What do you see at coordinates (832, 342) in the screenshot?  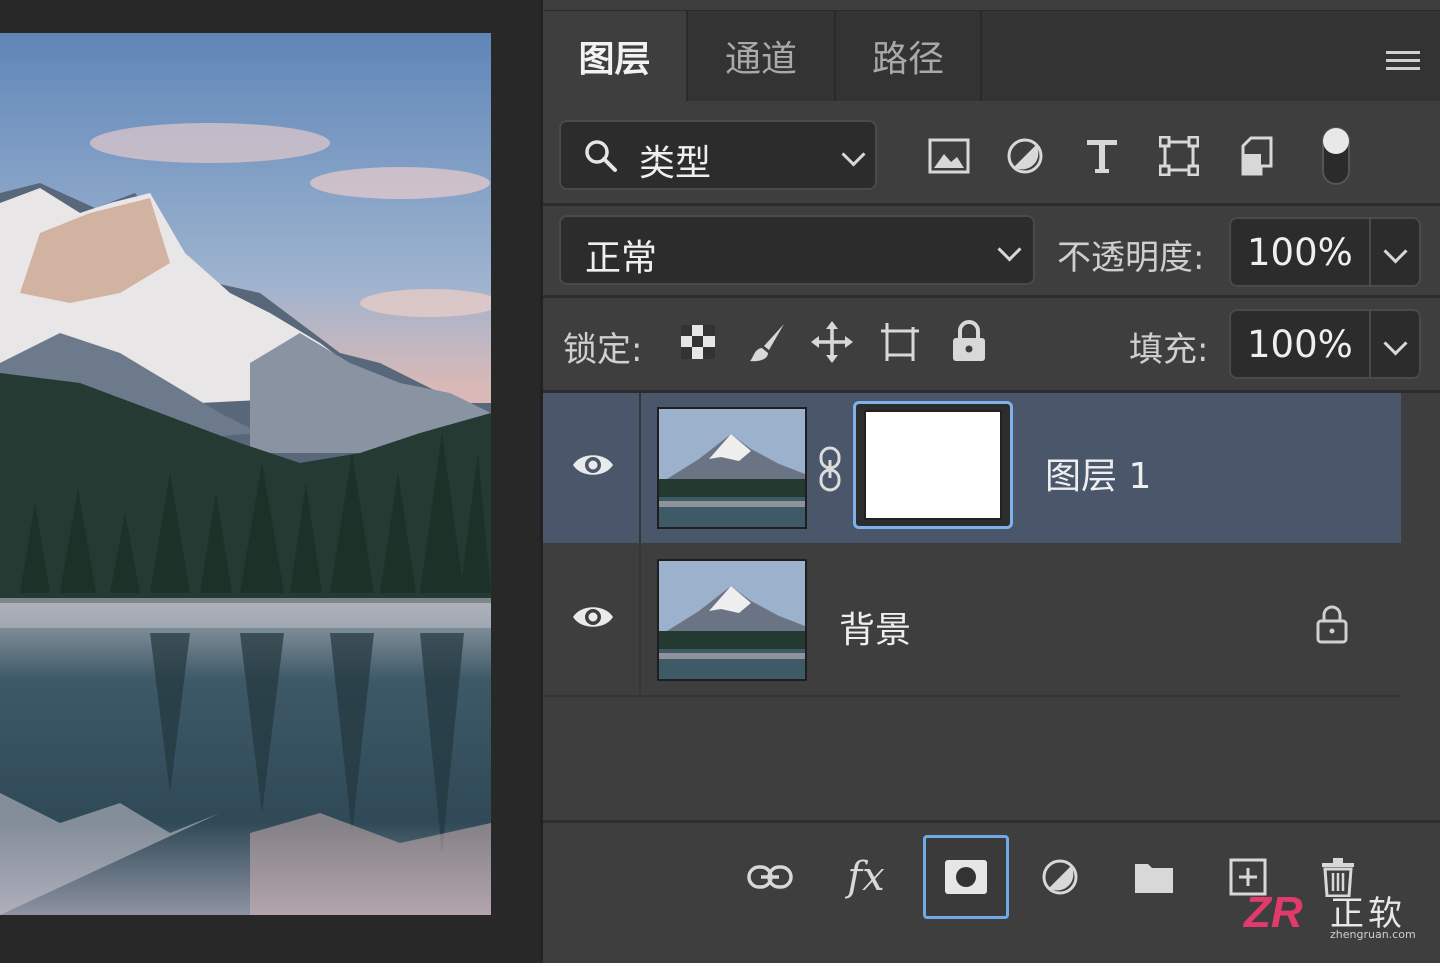 I see `lock-position-icon` at bounding box center [832, 342].